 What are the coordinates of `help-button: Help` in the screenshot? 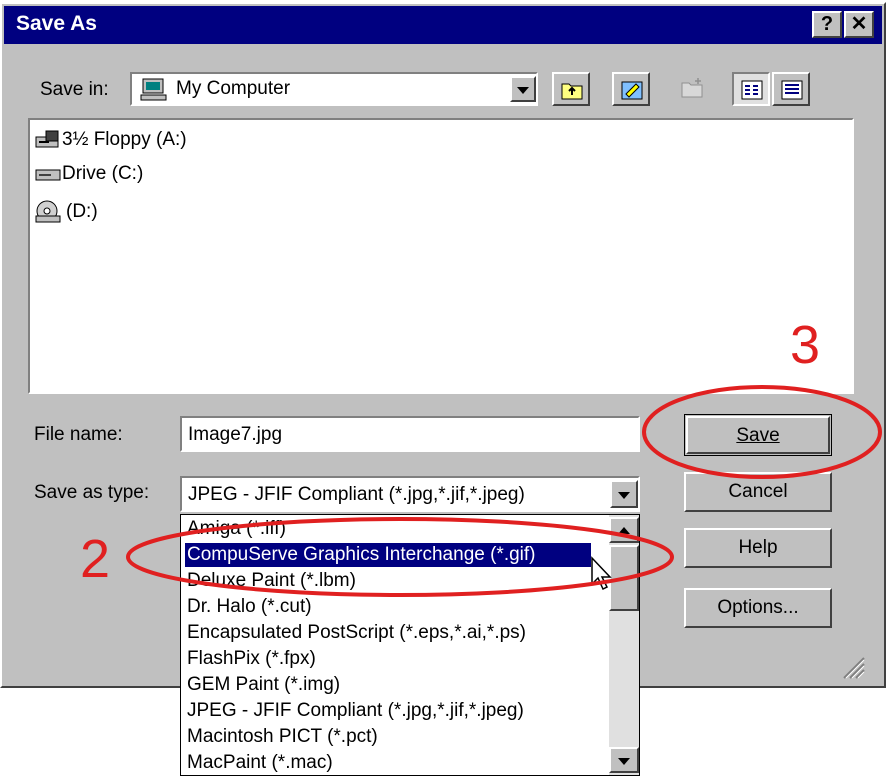 It's located at (758, 548).